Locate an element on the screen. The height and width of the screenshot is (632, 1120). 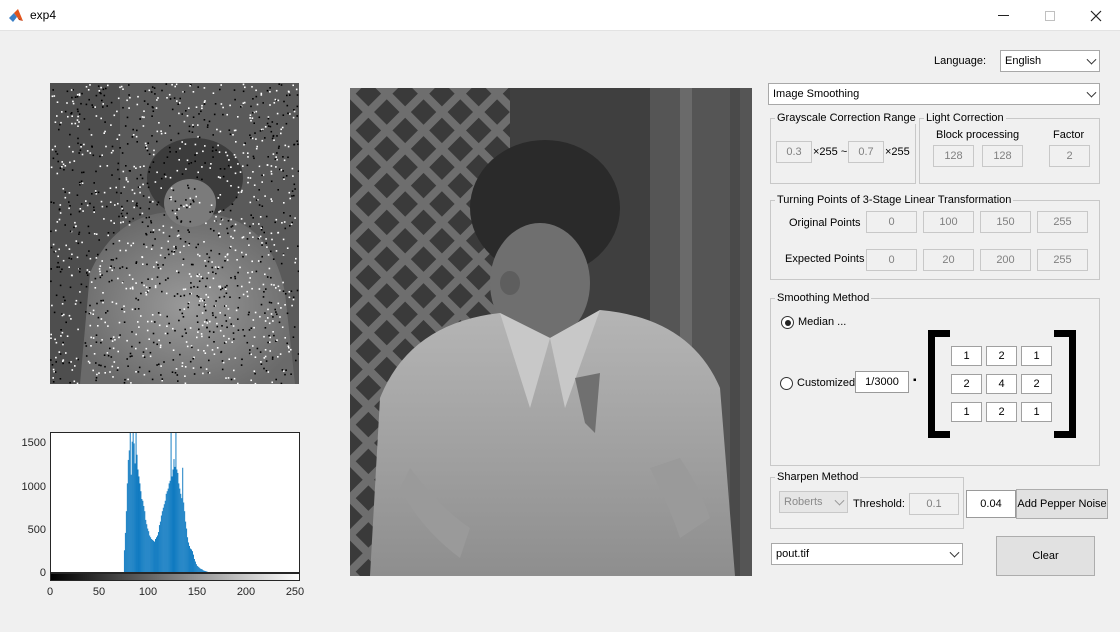
file-dropdown: pout.tif is located at coordinates (867, 554).